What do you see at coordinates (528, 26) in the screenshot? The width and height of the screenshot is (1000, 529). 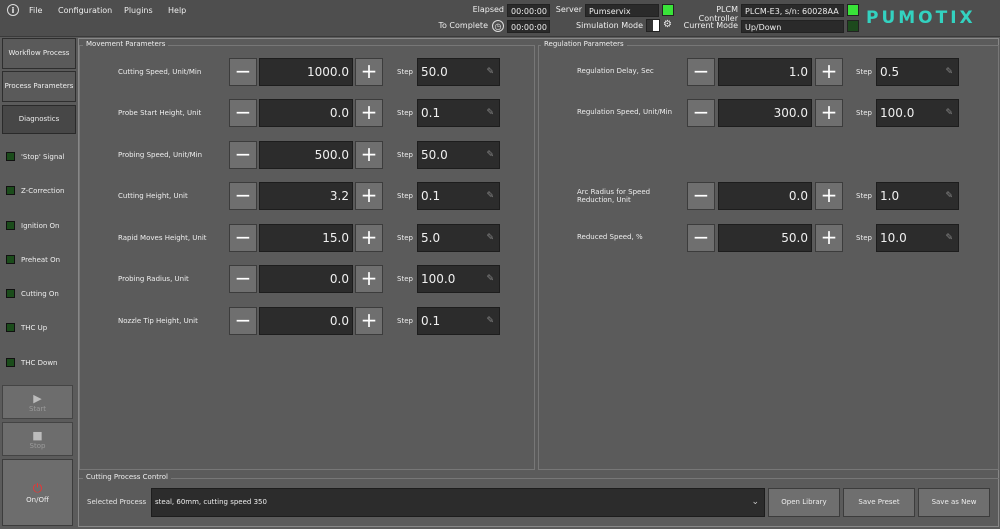 I see `to-complete-value: 00:00:00` at bounding box center [528, 26].